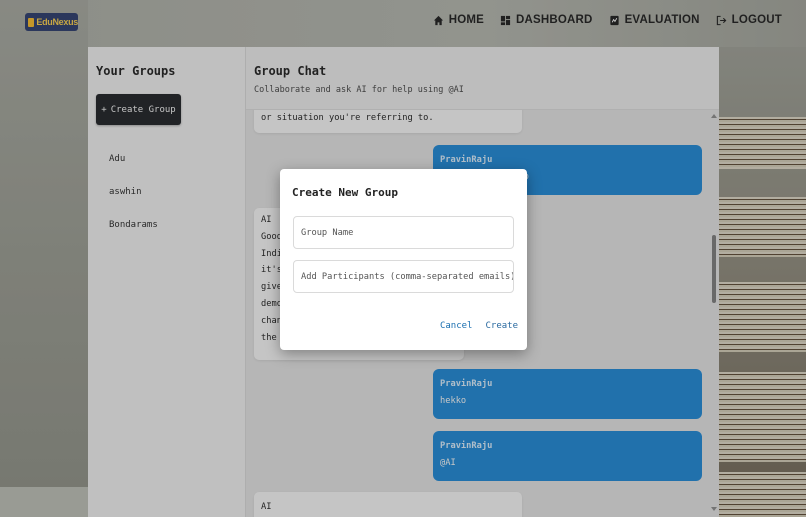 This screenshot has width=806, height=517. What do you see at coordinates (403, 276) in the screenshot?
I see `participants-input` at bounding box center [403, 276].